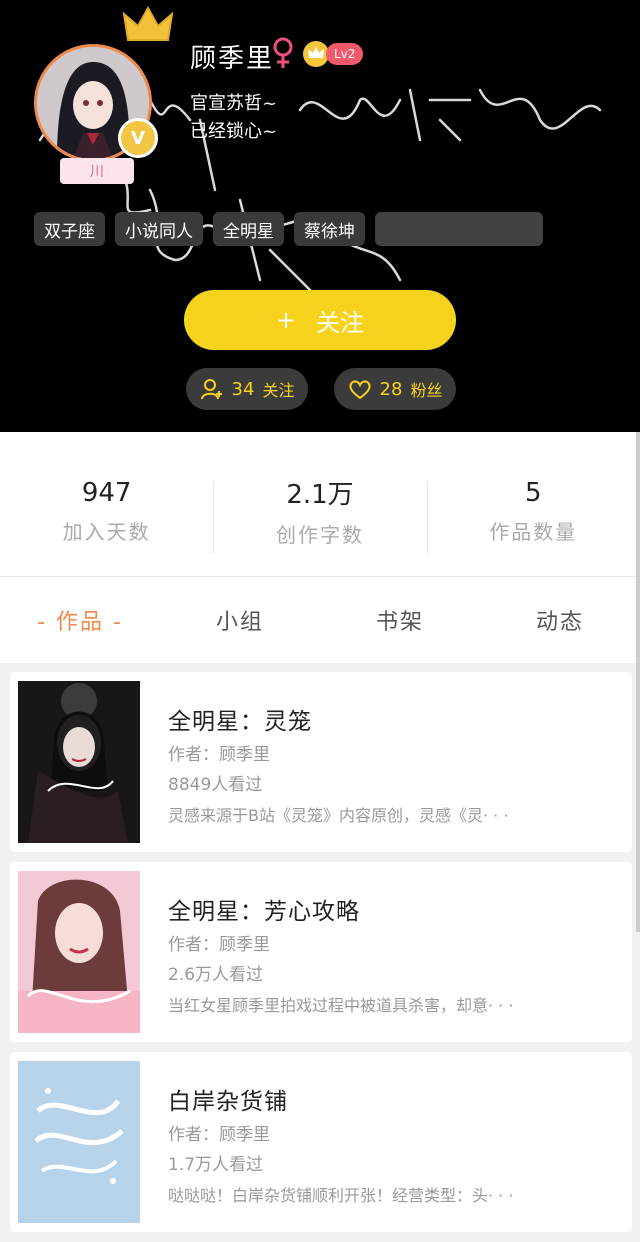 The height and width of the screenshot is (1242, 640). I want to click on work-title: 全明星：芳心攻略, so click(264, 909).